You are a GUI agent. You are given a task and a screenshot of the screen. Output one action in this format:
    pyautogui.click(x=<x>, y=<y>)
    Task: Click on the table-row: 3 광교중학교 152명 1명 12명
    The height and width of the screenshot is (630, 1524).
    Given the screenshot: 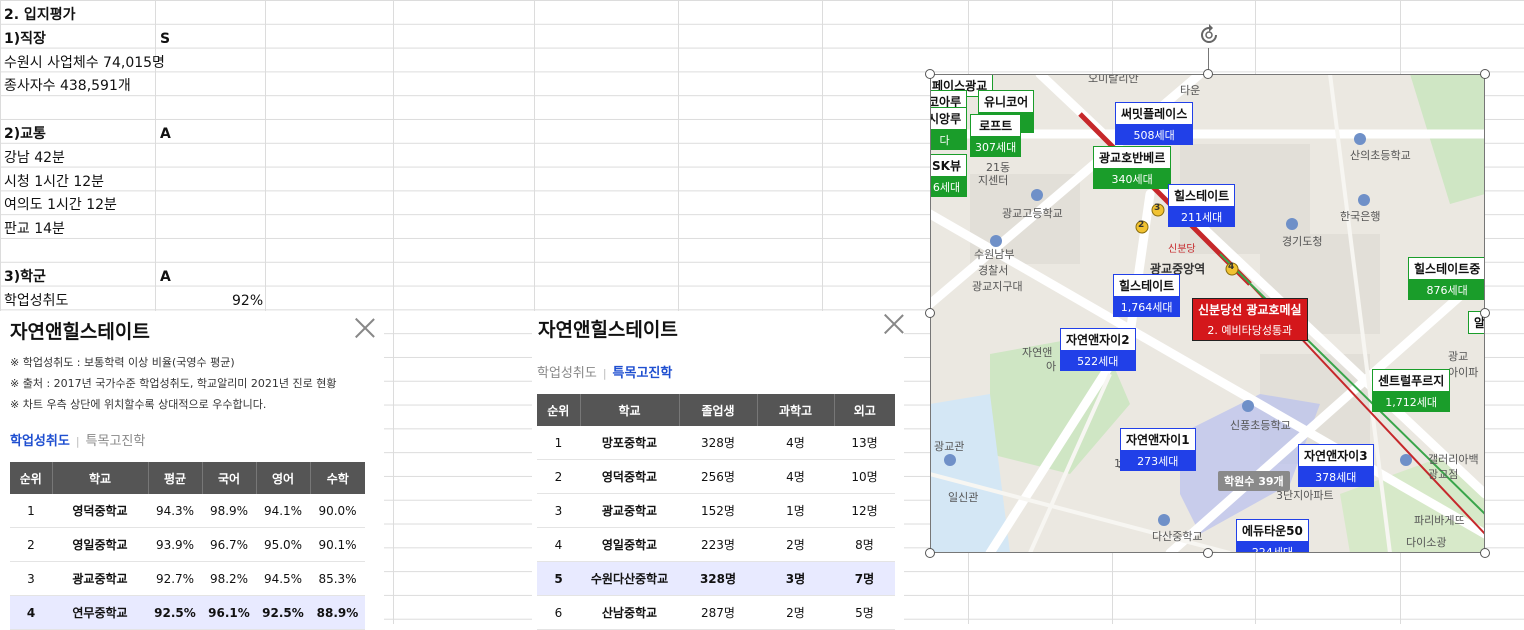 What is the action you would take?
    pyautogui.click(x=716, y=510)
    